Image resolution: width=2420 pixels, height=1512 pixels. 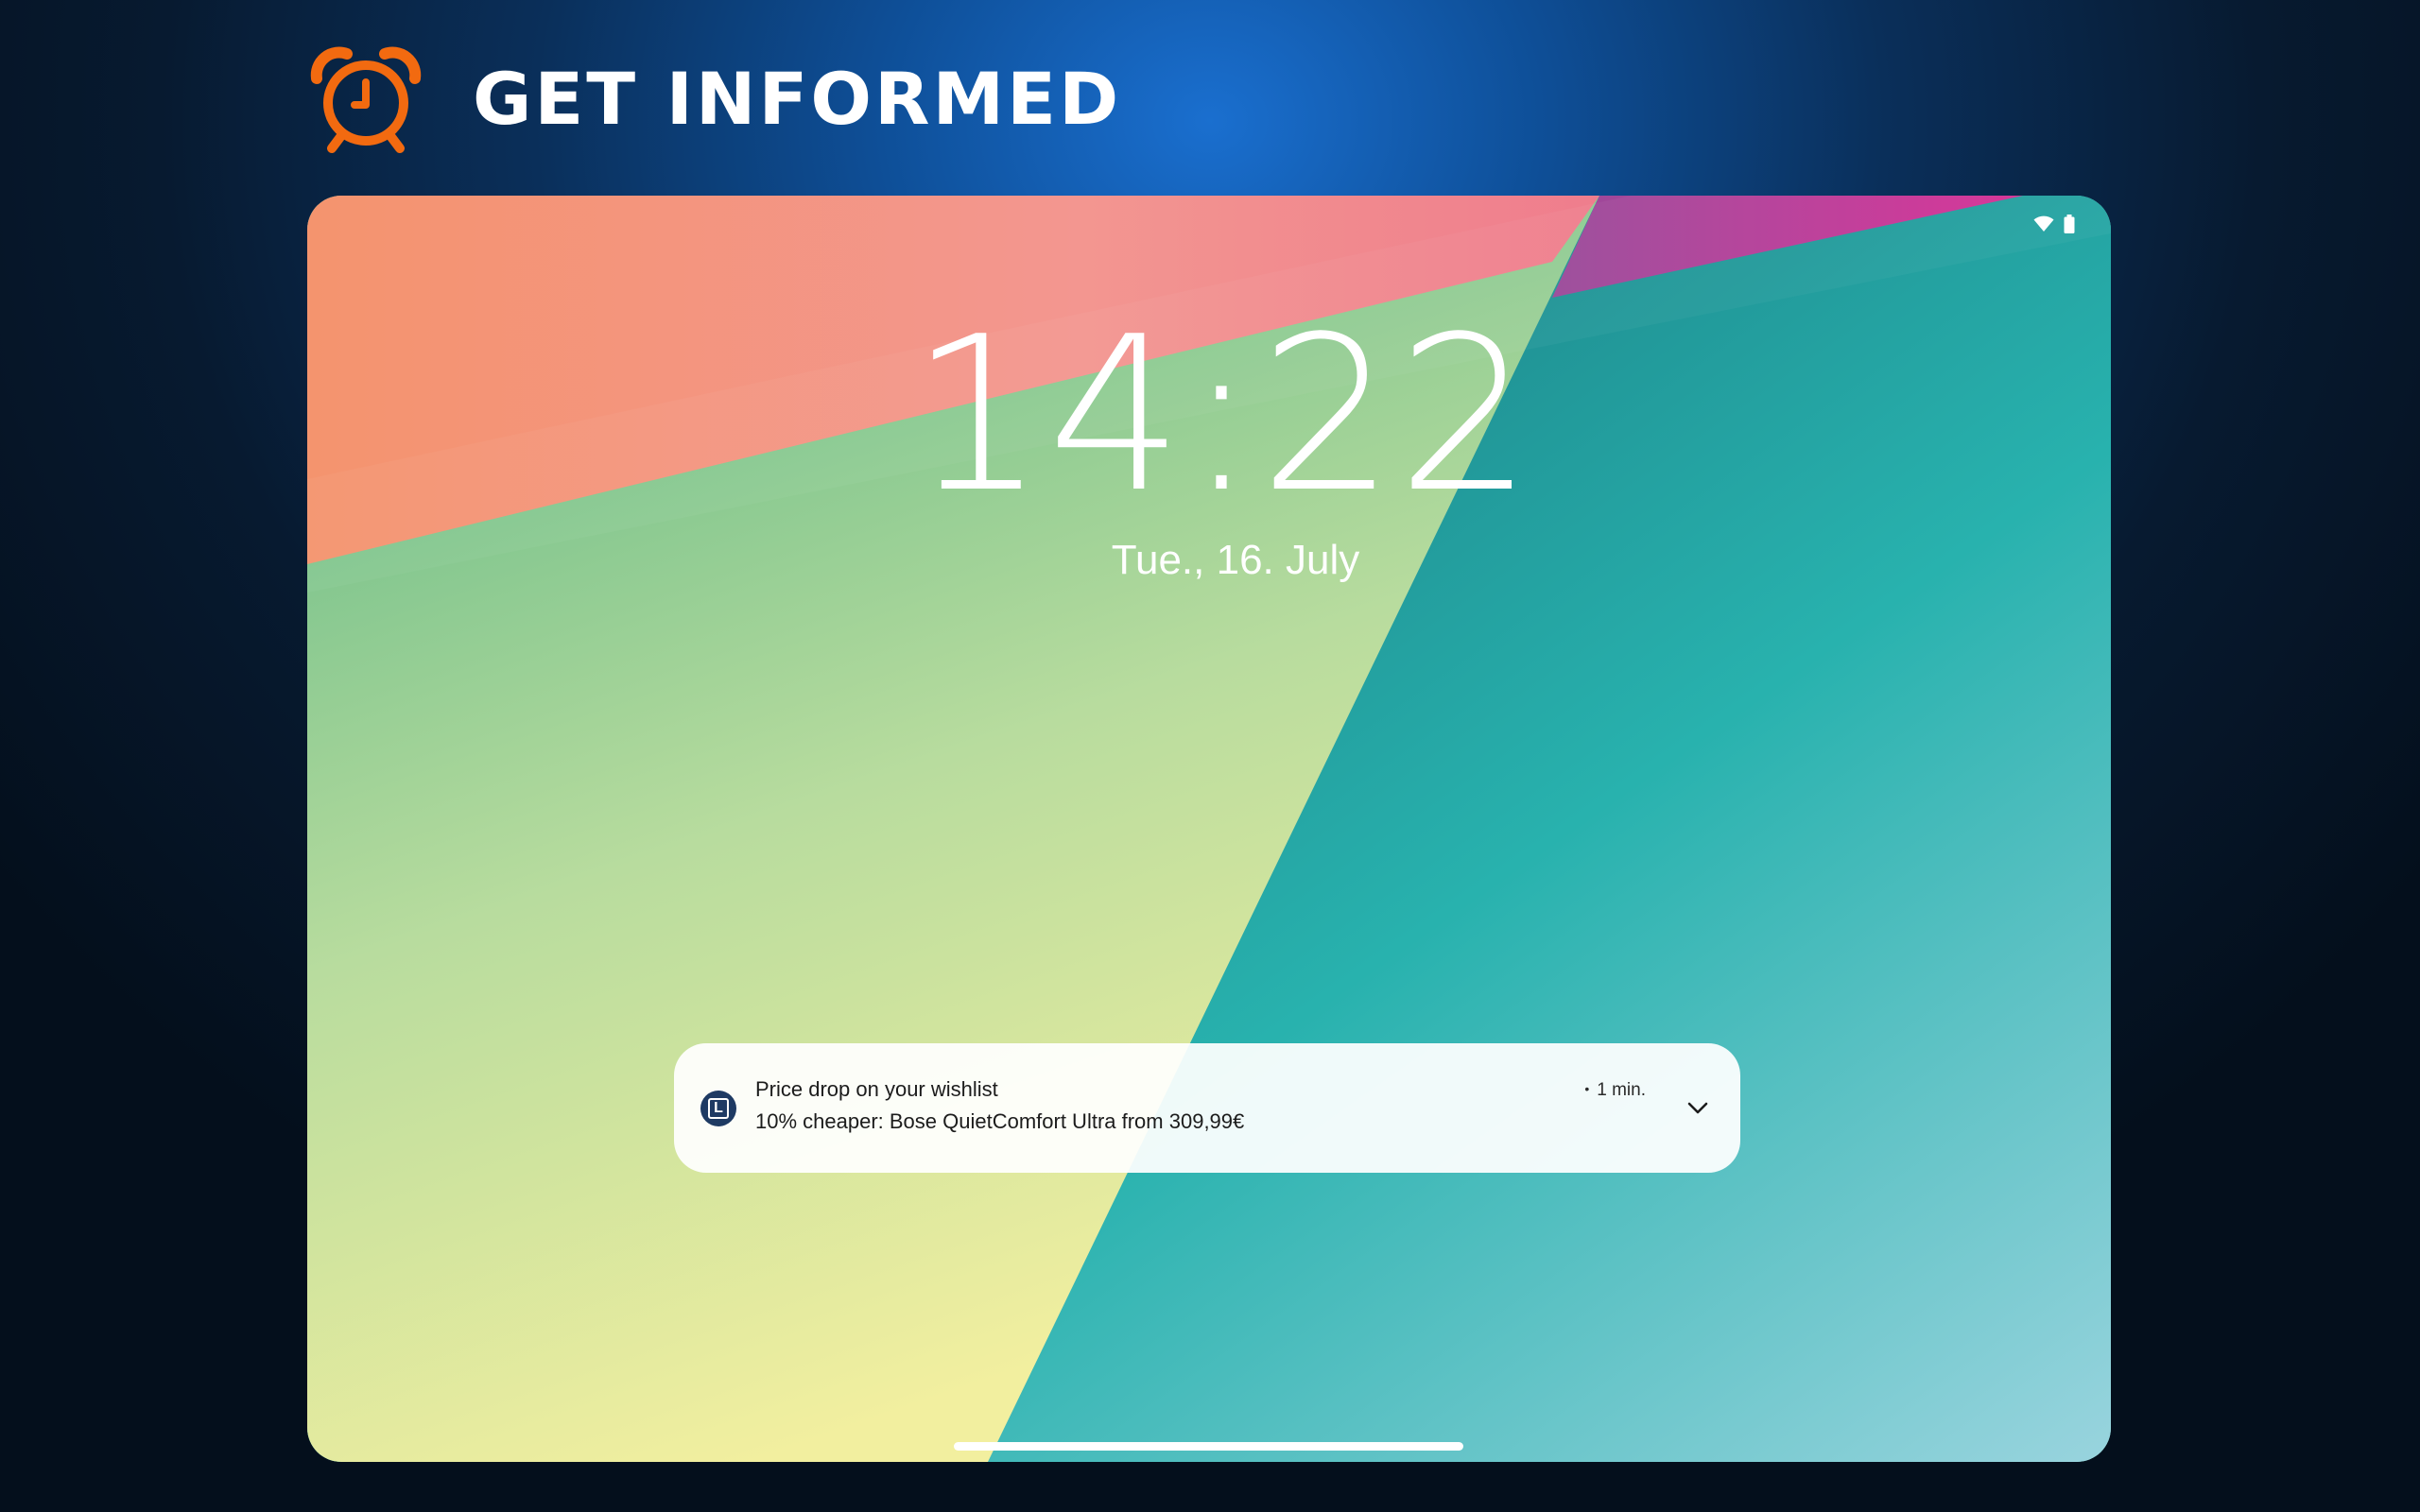 I want to click on lockscreen-date: Tue., 16. July, so click(x=1235, y=560).